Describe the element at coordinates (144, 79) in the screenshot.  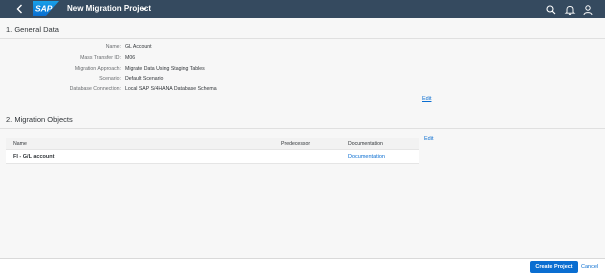
I see `field-value: Default Scenario` at that location.